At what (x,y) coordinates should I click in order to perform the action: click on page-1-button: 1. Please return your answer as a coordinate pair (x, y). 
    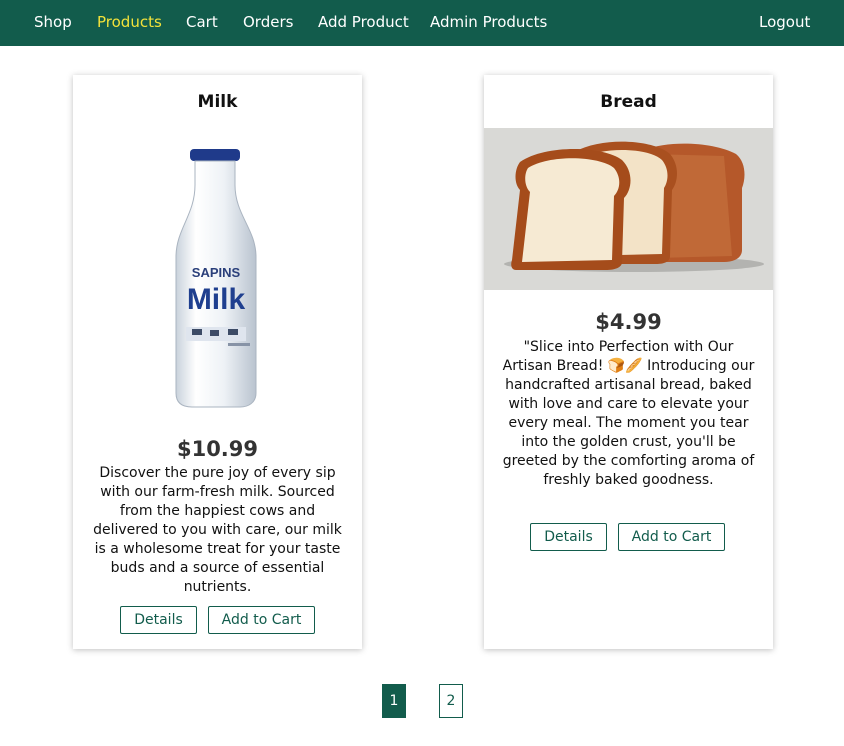
    Looking at the image, I should click on (394, 701).